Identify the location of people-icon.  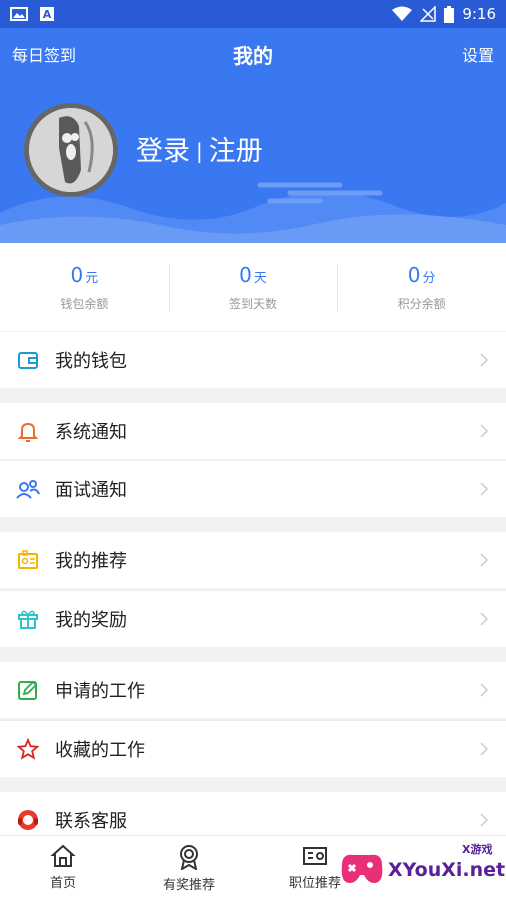
(28, 489).